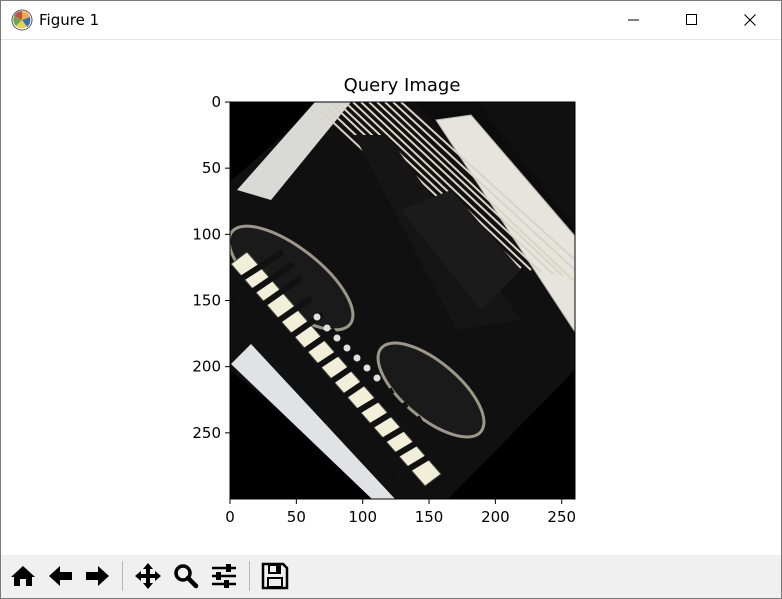 This screenshot has height=599, width=782. What do you see at coordinates (206, 433) in the screenshot?
I see `y-tick-label: 250` at bounding box center [206, 433].